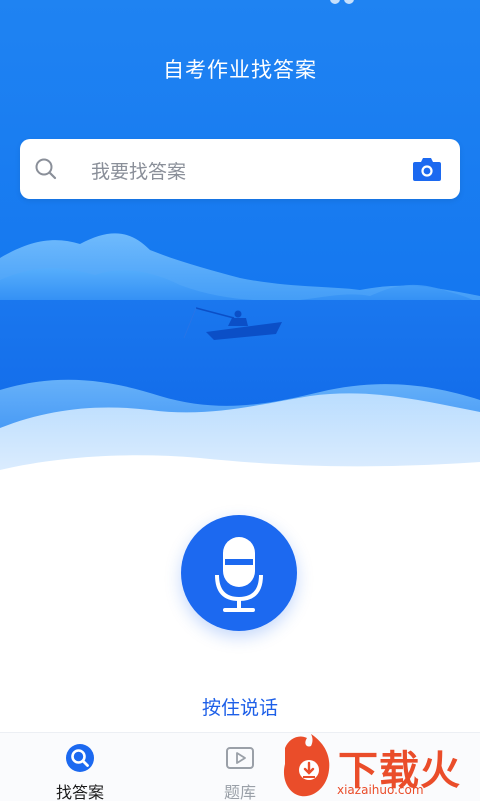  What do you see at coordinates (380, 790) in the screenshot?
I see `watermark-domain: xiazaihuo.com` at bounding box center [380, 790].